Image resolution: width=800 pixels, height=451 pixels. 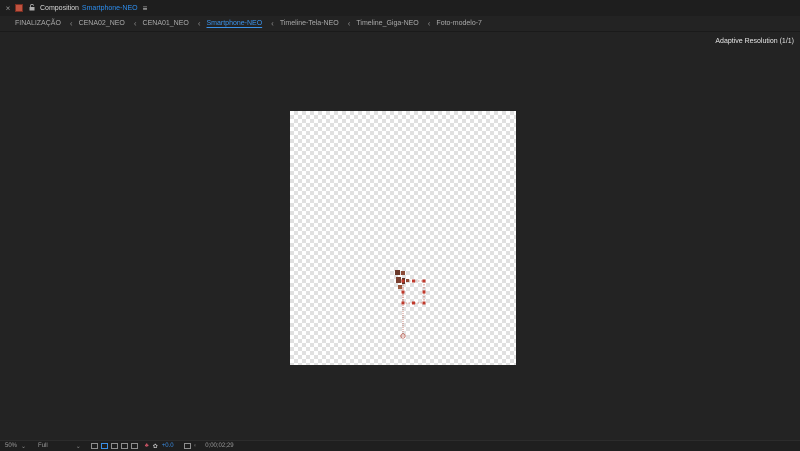 I want to click on snapshot-icon, so click(x=187, y=446).